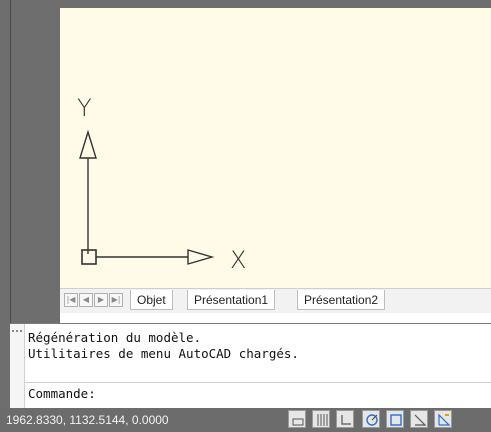 The image size is (491, 432). I want to click on polar-icon, so click(371, 419).